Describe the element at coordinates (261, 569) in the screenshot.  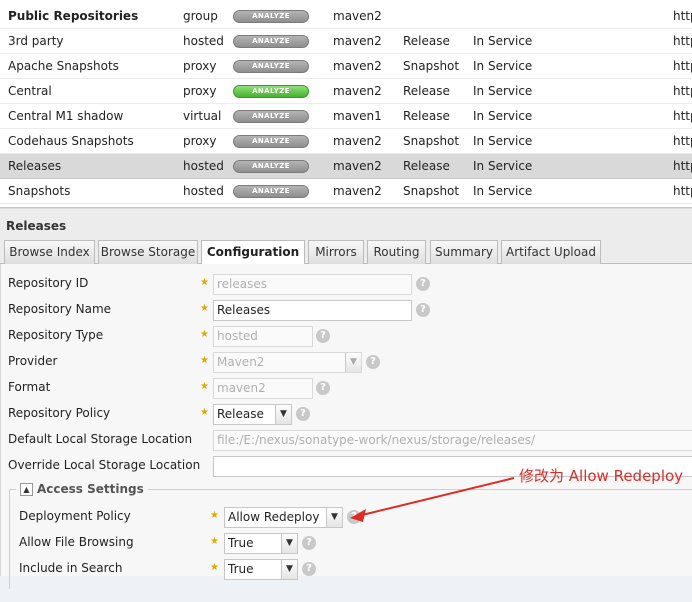
I see `include-in-search-select: True ▼` at that location.